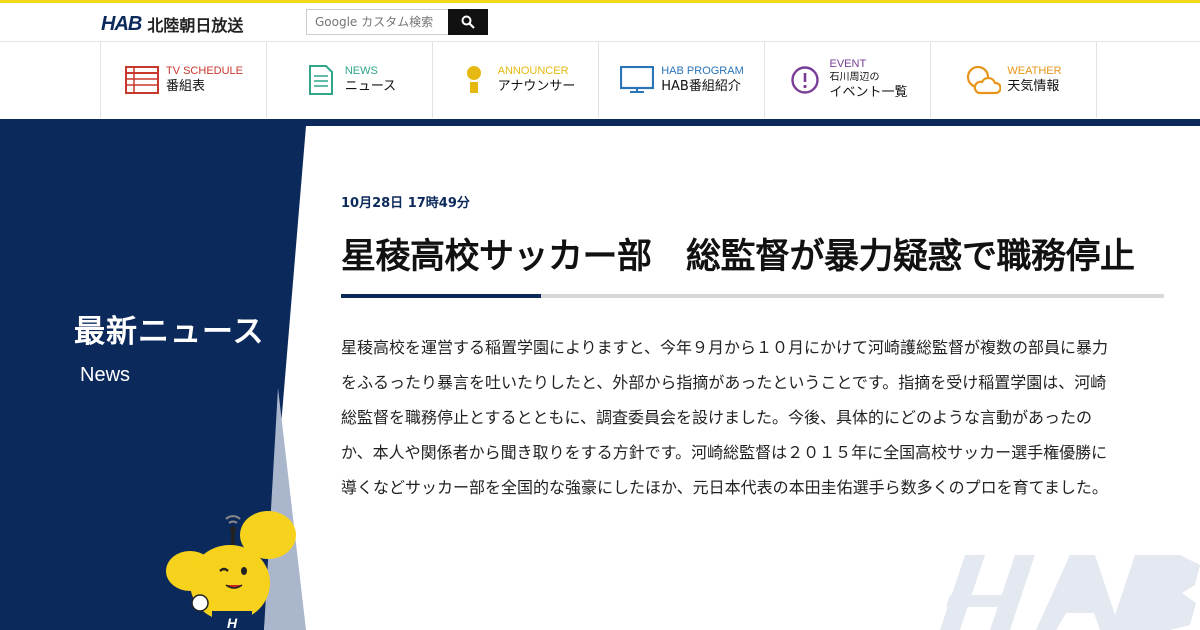 This screenshot has height=630, width=1200. Describe the element at coordinates (702, 70) in the screenshot. I see `nav-label-en: HAB PROGRAM` at that location.